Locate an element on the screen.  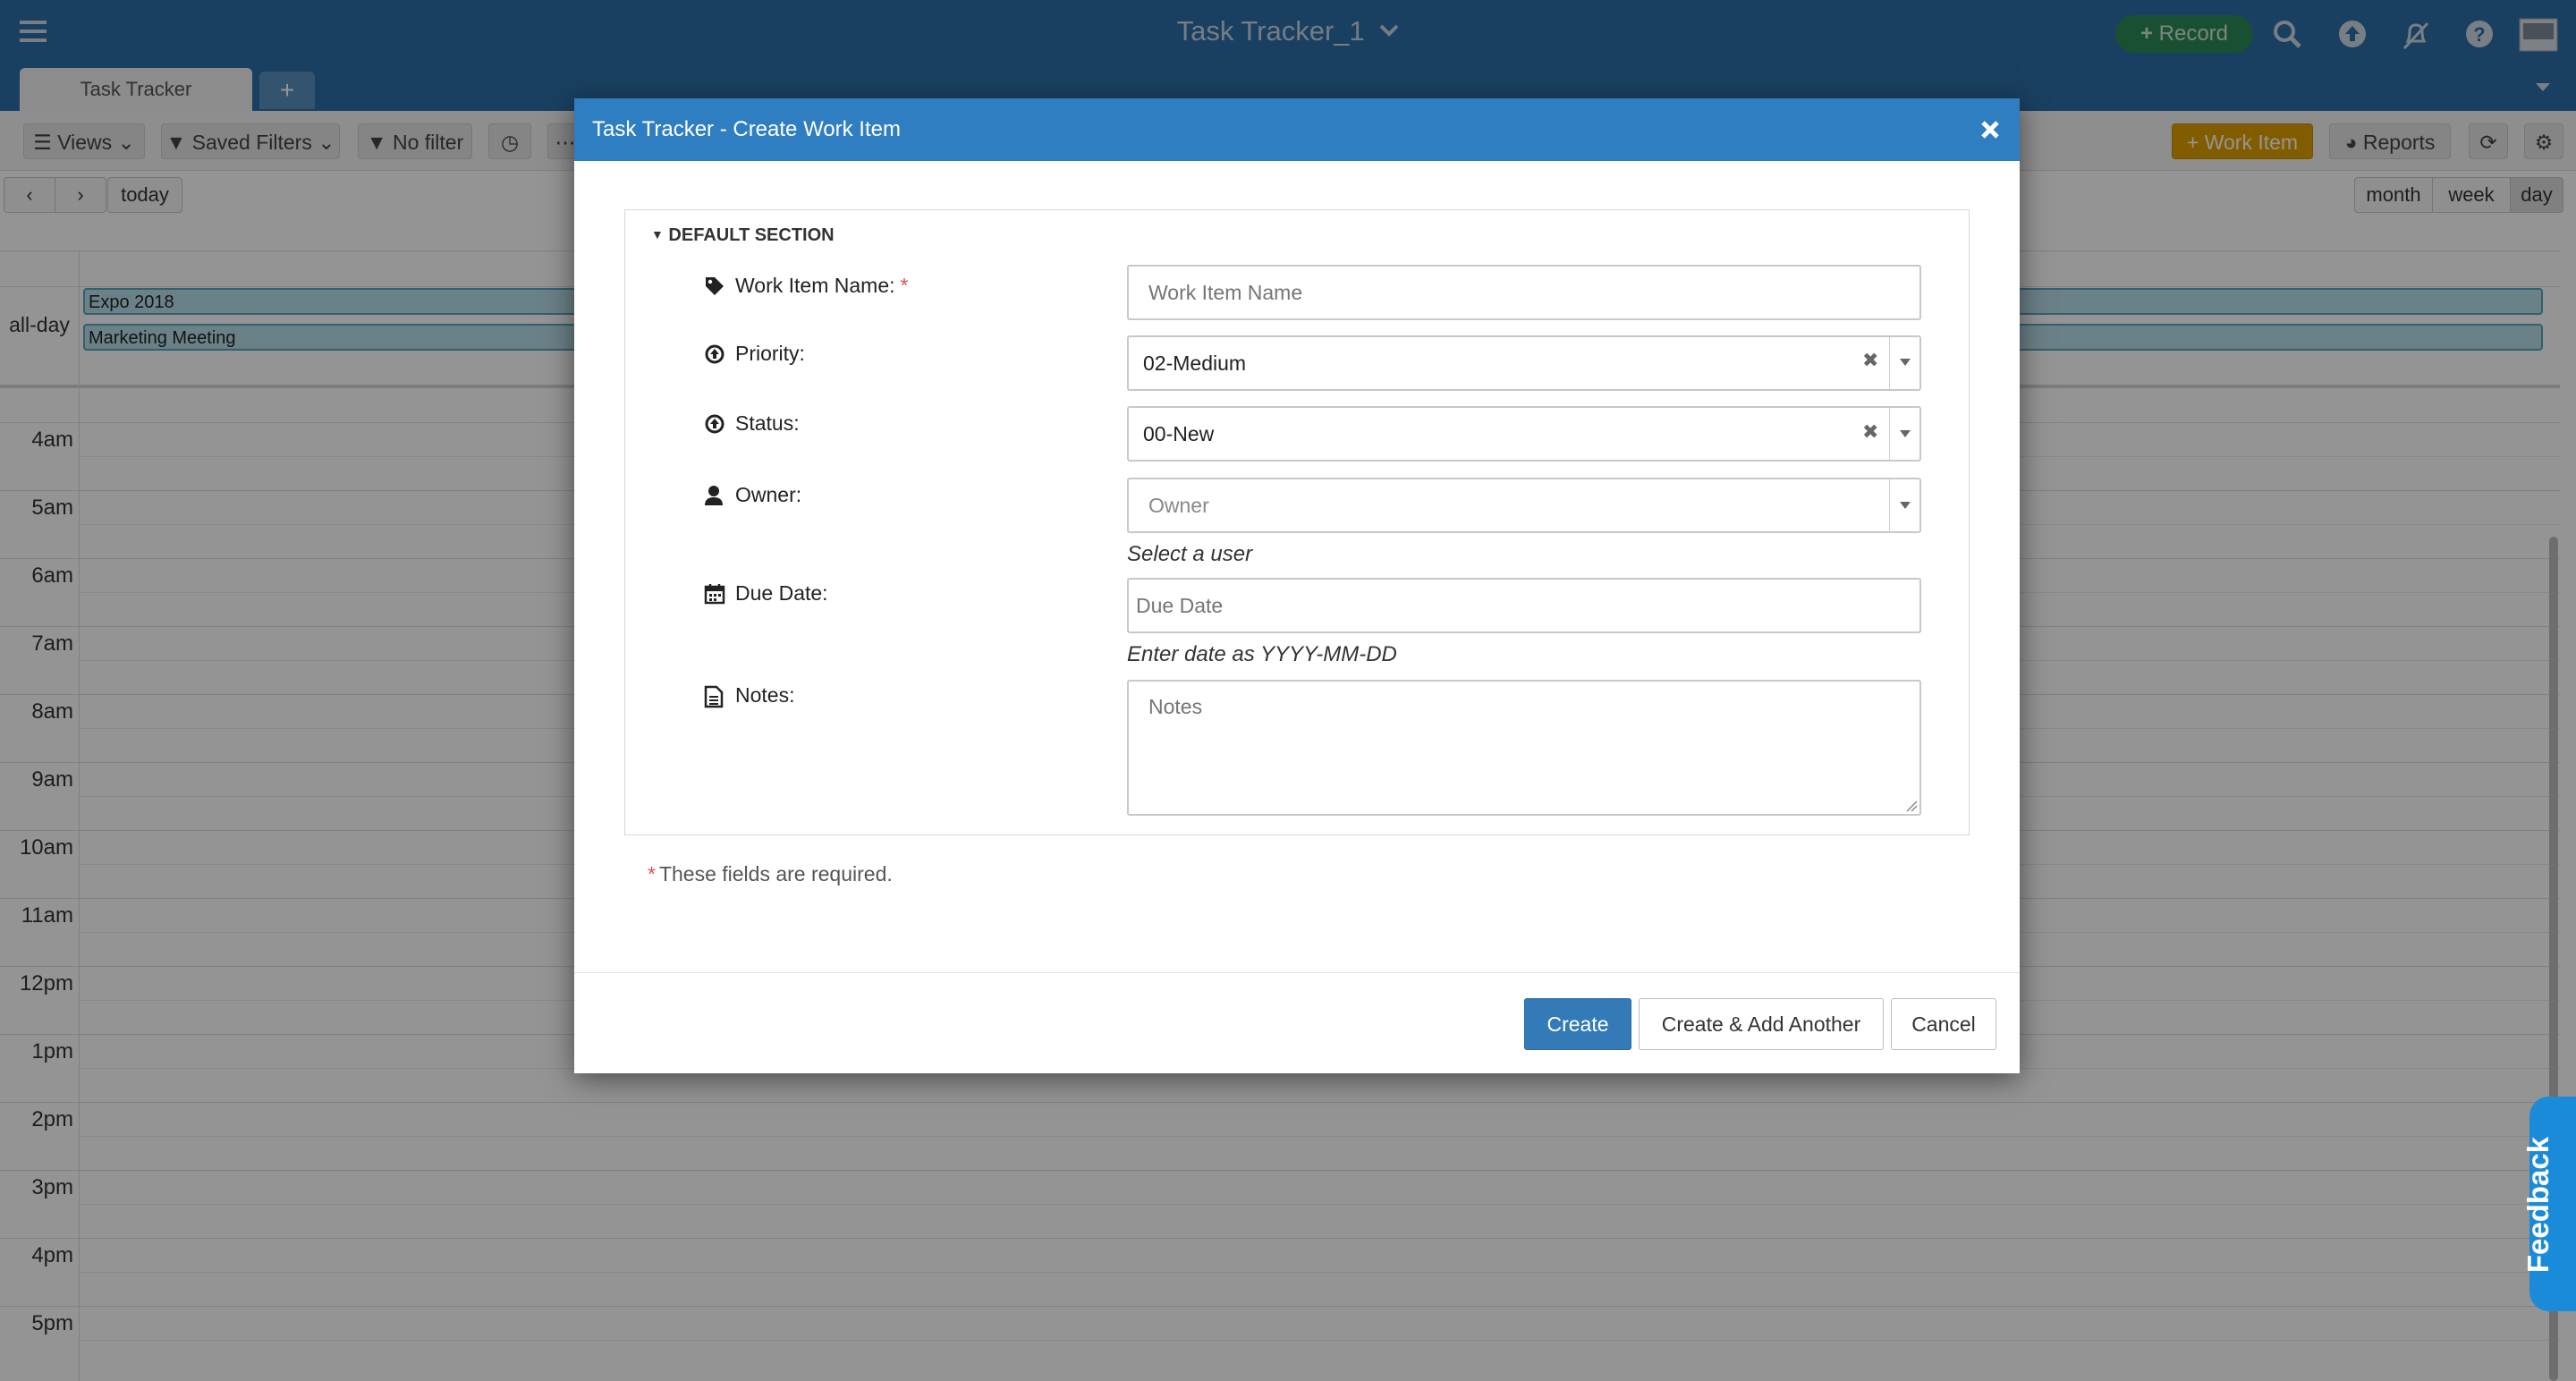
caret-down-icon: ▼ is located at coordinates (657, 234).